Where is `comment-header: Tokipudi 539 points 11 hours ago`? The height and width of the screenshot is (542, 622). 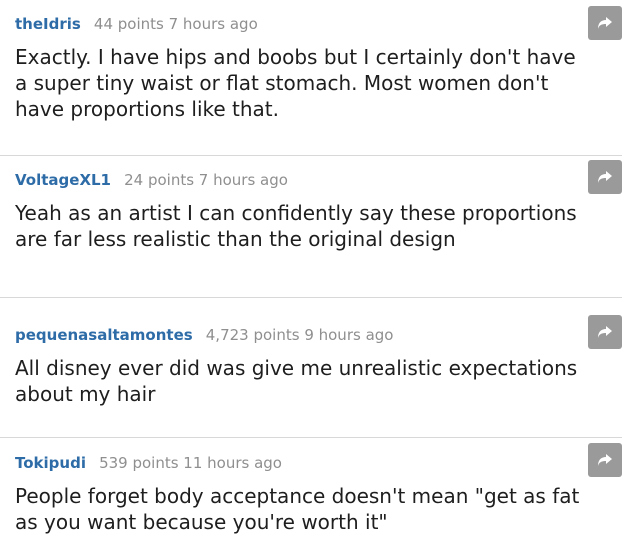
comment-header: Tokipudi 539 points 11 hours ago is located at coordinates (148, 463).